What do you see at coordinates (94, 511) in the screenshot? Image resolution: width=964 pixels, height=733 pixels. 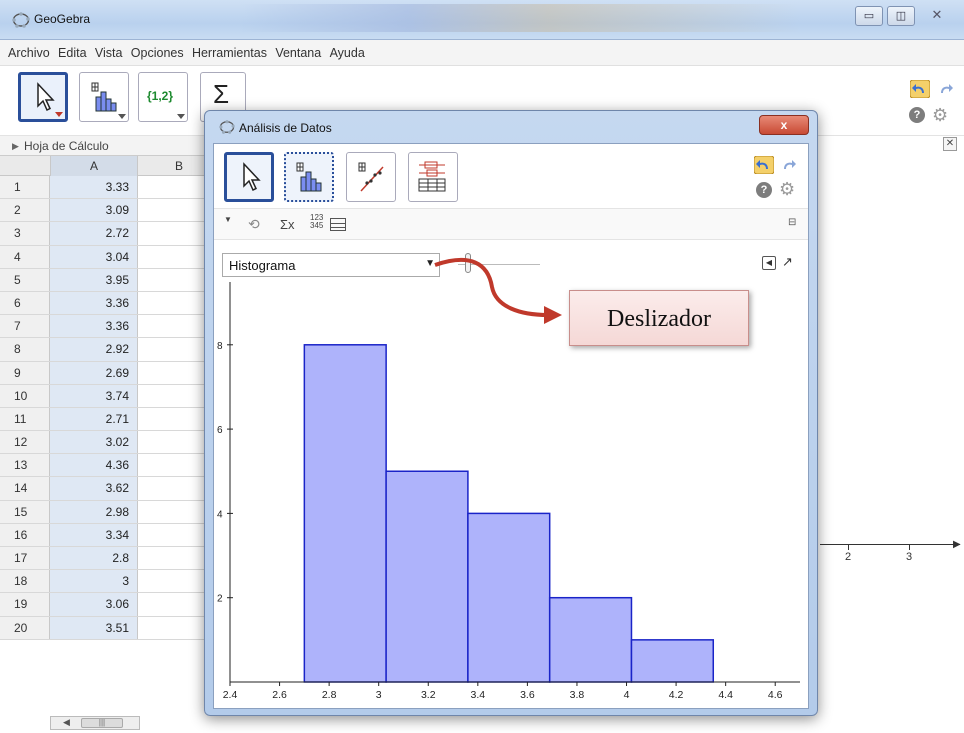 I see `cell-a: 2.98` at bounding box center [94, 511].